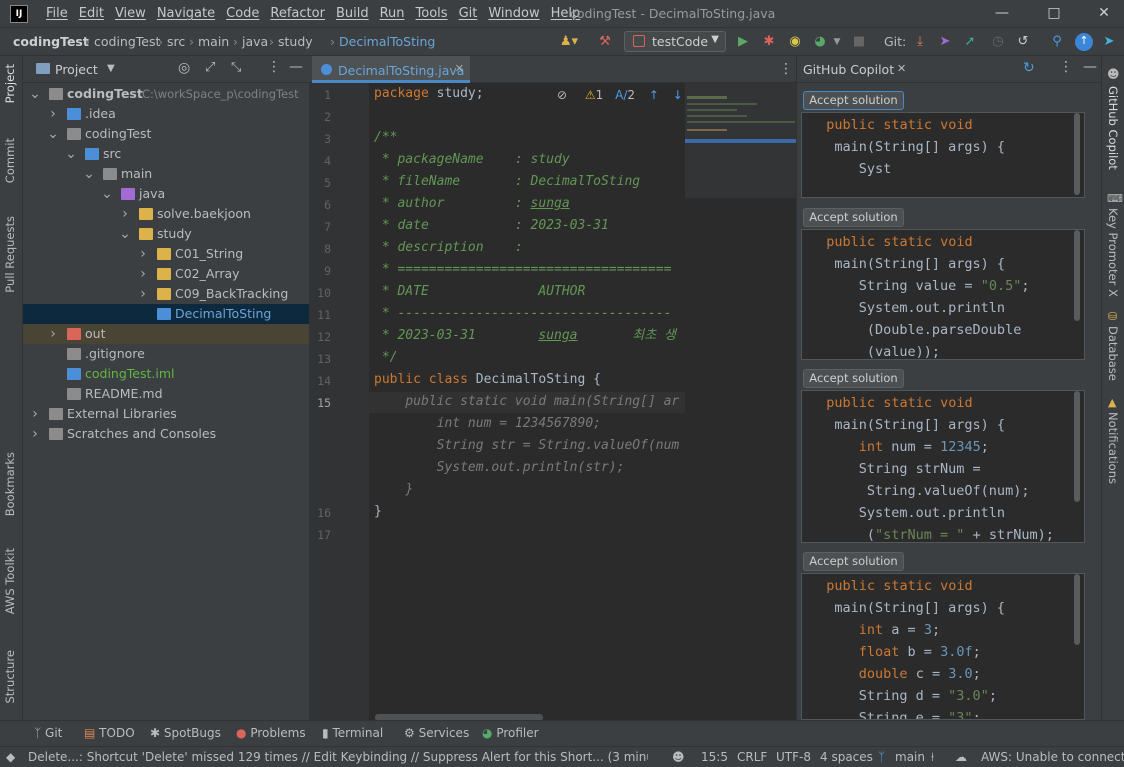  I want to click on coverage-icon: ◉, so click(795, 42).